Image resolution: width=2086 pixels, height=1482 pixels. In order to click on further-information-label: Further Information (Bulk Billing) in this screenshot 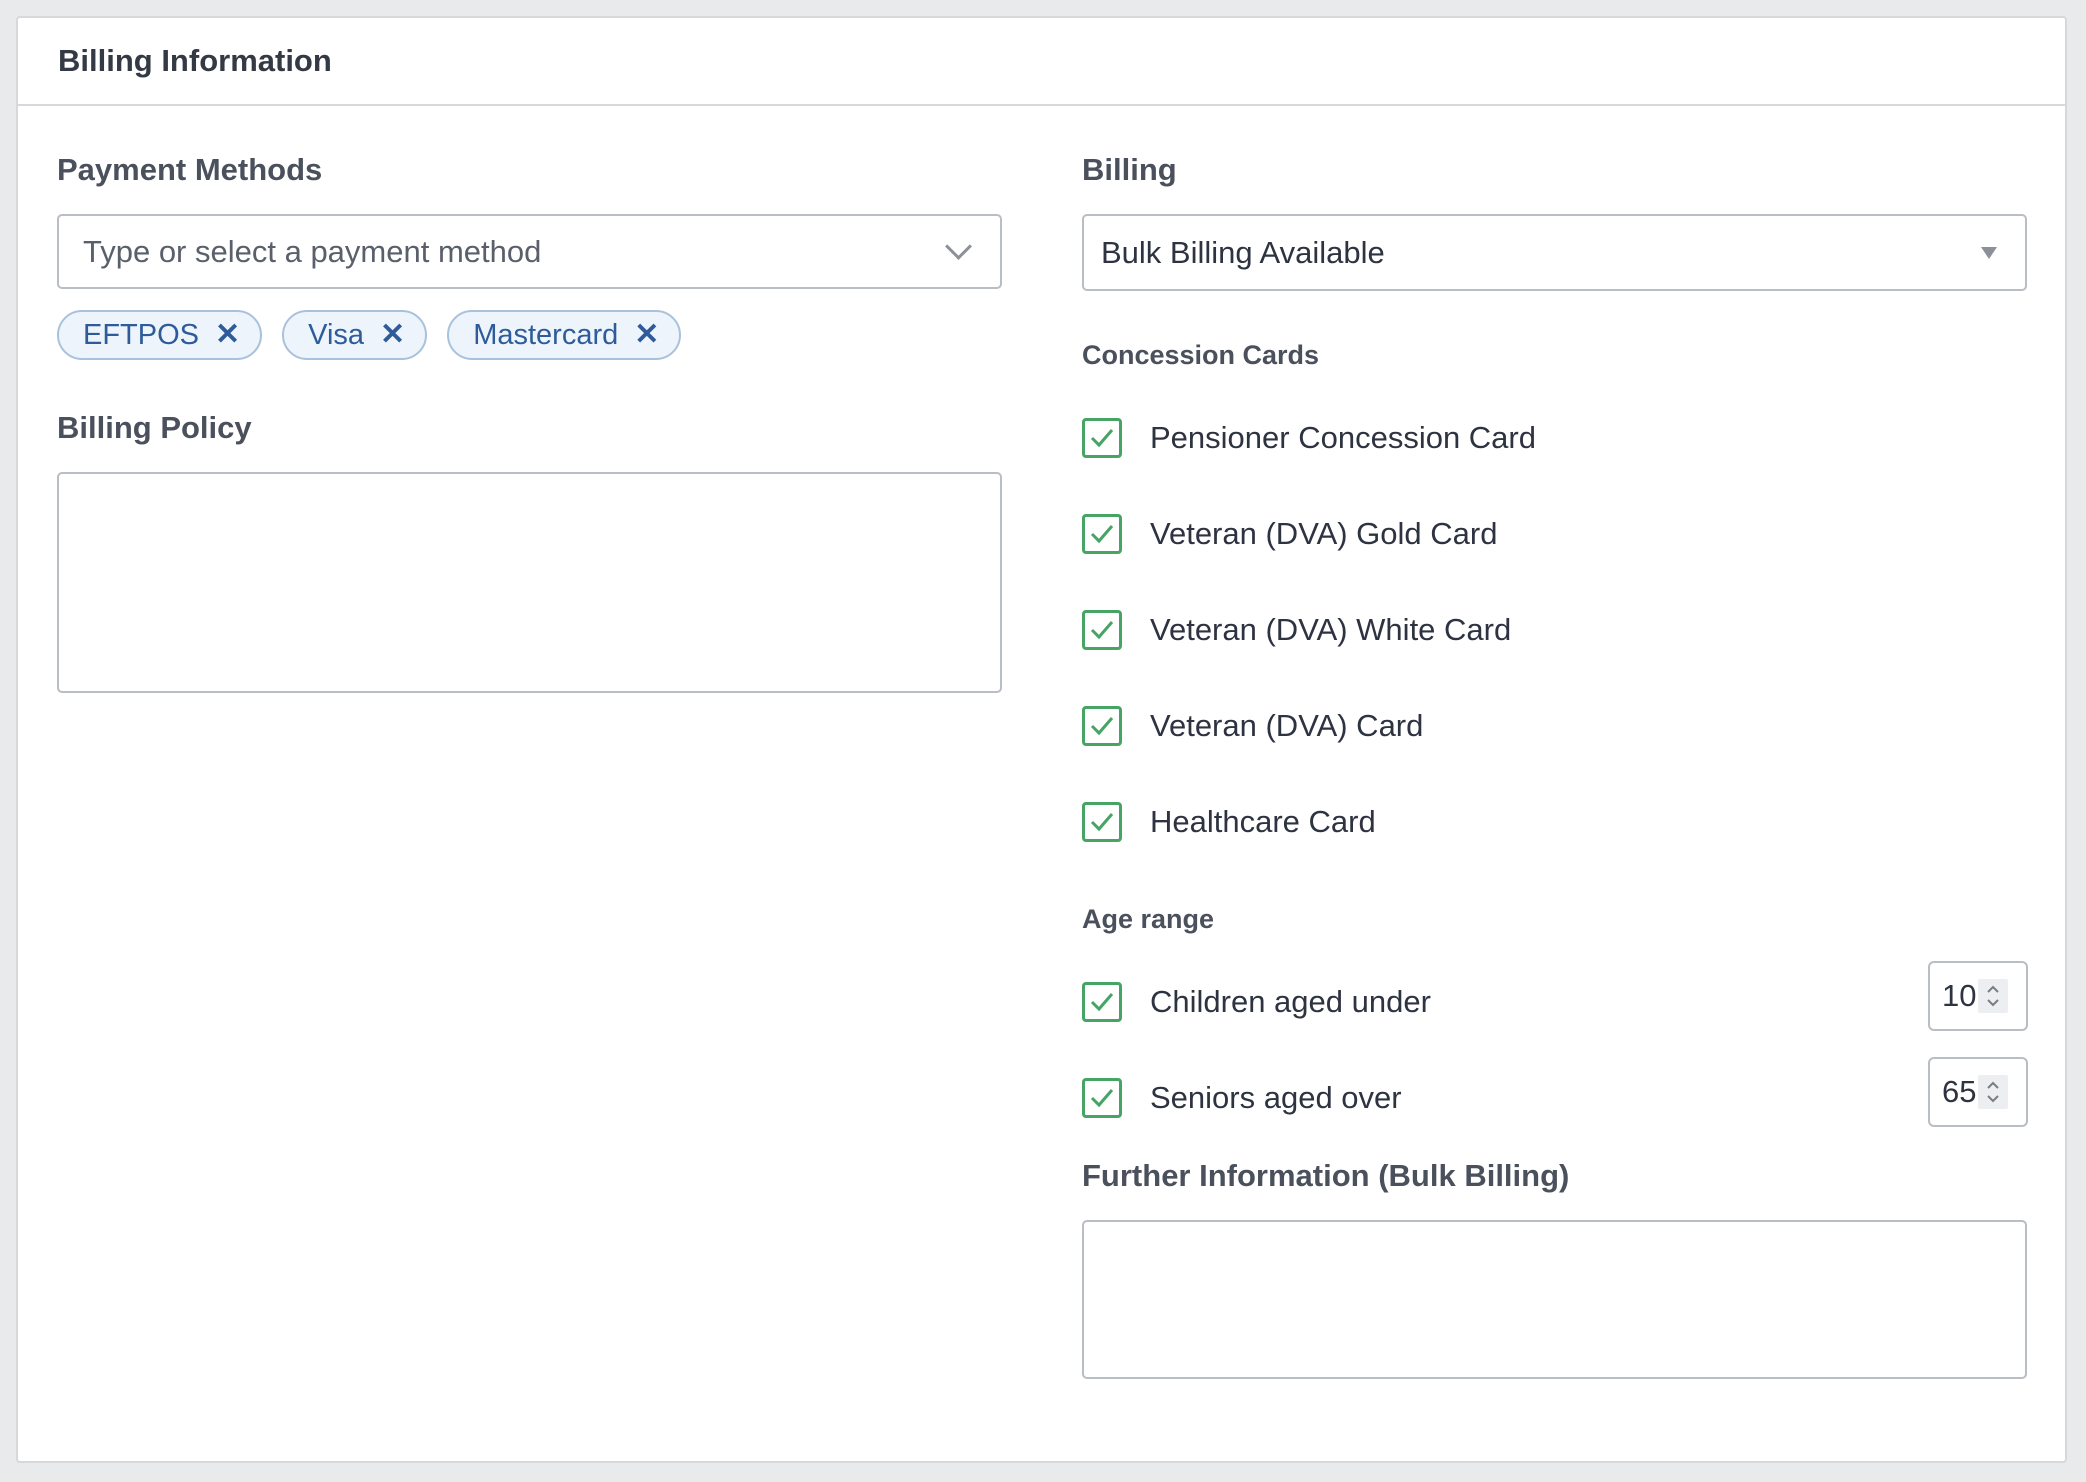, I will do `click(1326, 1175)`.